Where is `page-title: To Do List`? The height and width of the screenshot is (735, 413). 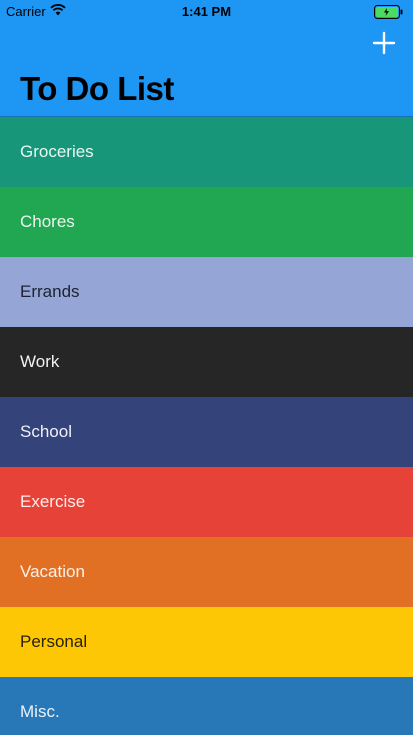
page-title: To Do List is located at coordinates (97, 88).